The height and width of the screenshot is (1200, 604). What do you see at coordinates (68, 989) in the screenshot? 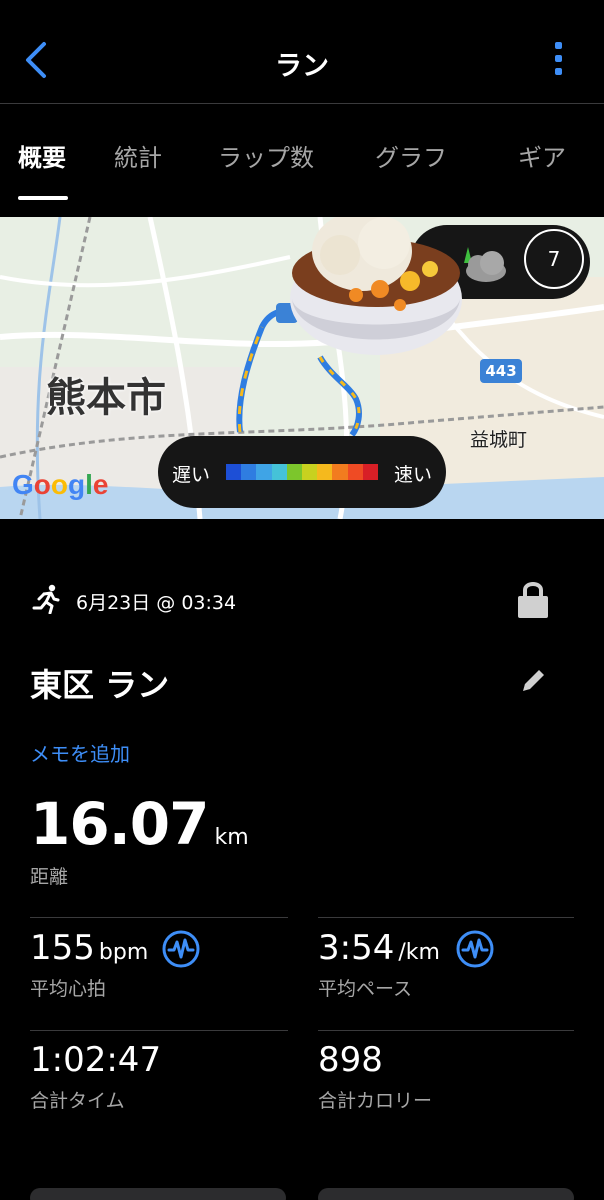
I see `avg-hr-label: 平均心拍` at bounding box center [68, 989].